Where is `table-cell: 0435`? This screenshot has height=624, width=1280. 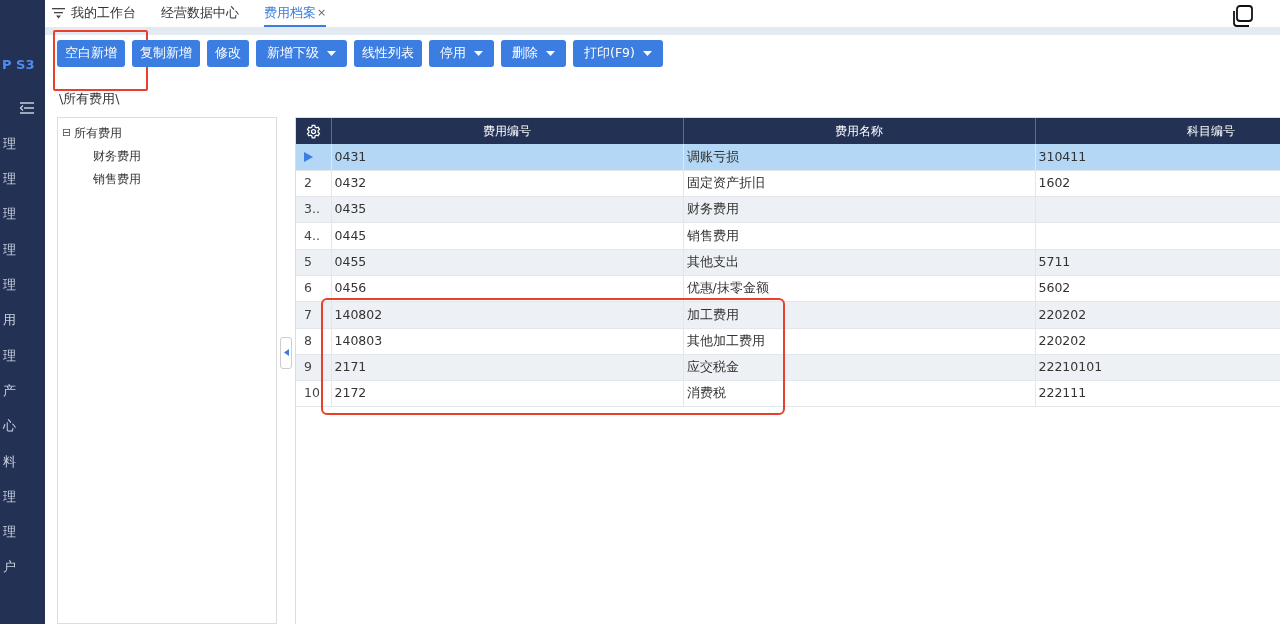 table-cell: 0435 is located at coordinates (350, 209).